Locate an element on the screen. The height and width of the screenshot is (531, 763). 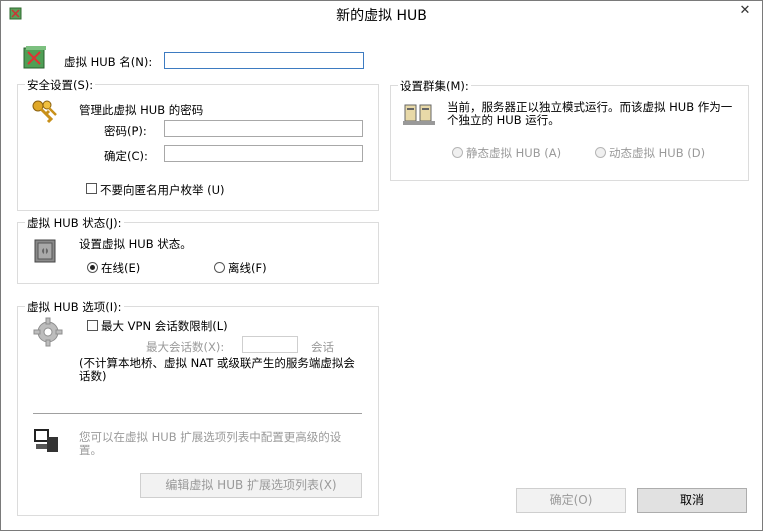
confirm-password-input is located at coordinates (263, 153).